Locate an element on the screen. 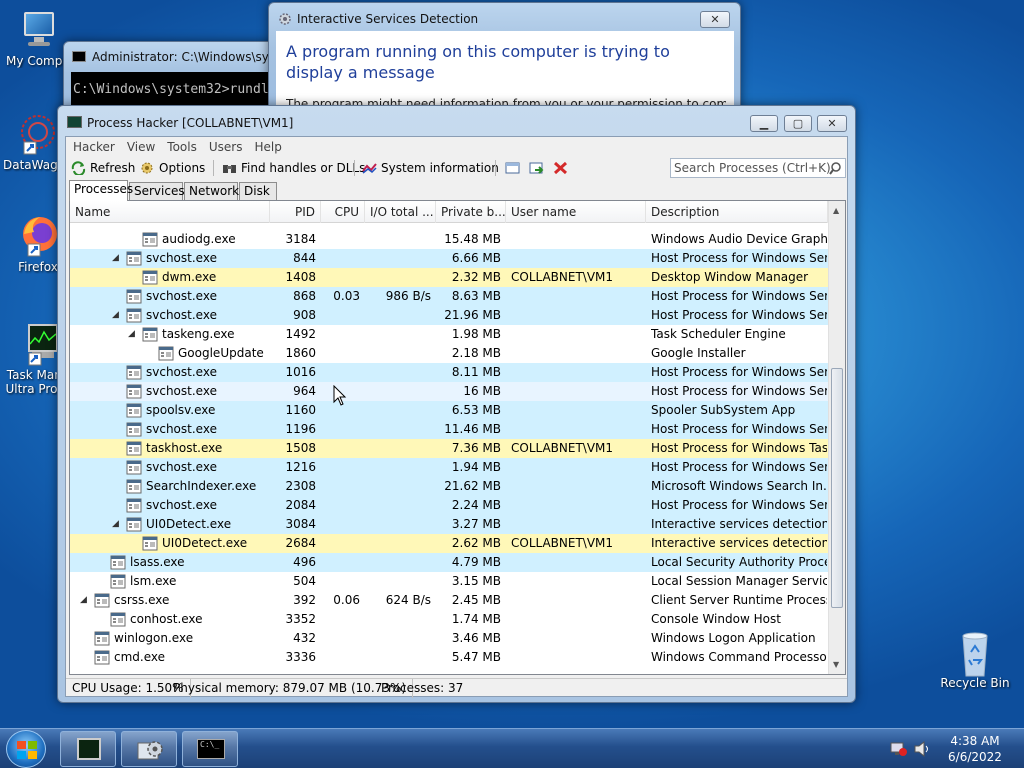  col-cpu: CPU is located at coordinates (343, 212).